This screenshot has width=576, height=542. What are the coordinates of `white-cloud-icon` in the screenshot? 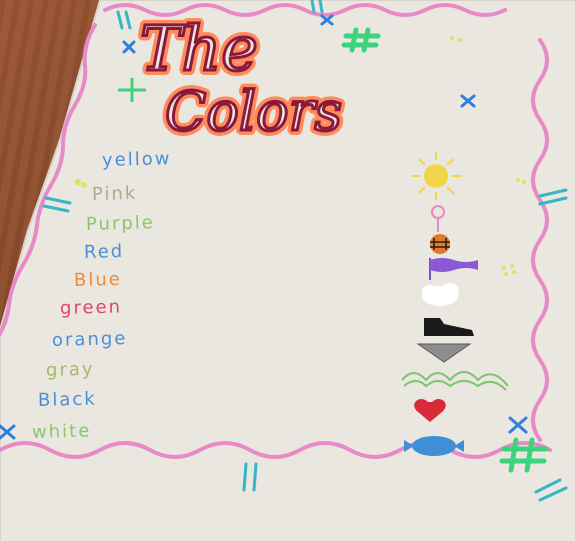 It's located at (440, 294).